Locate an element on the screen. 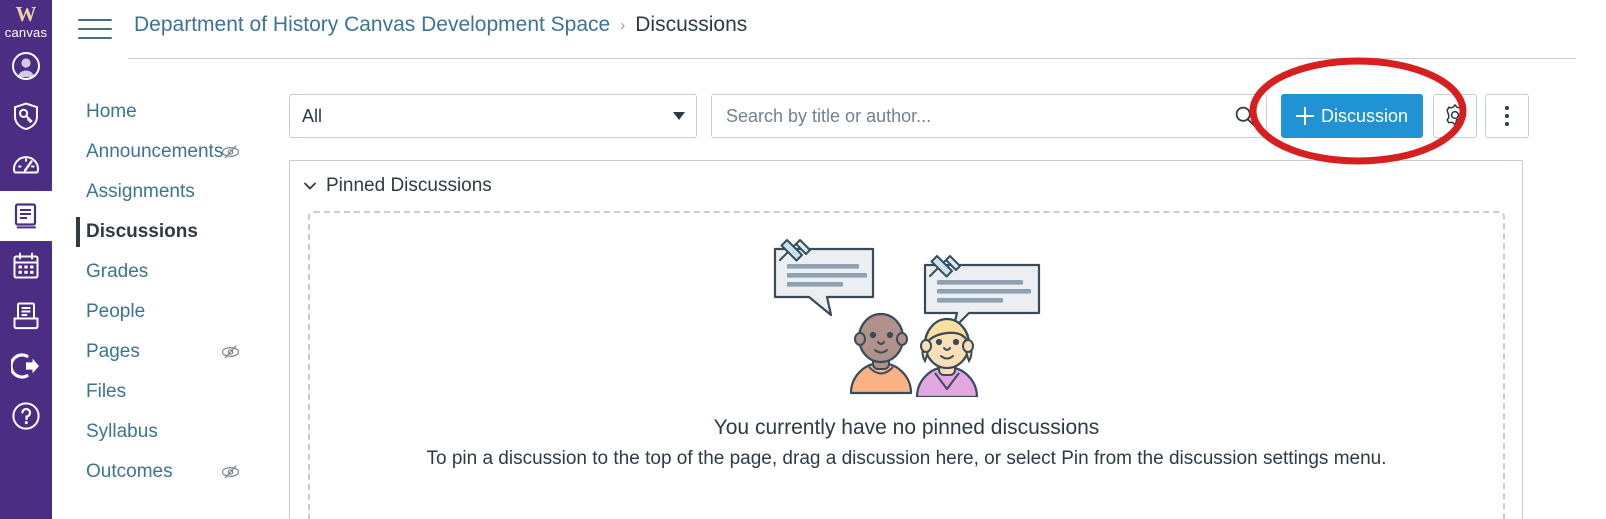  calendar-icon is located at coordinates (26, 266).